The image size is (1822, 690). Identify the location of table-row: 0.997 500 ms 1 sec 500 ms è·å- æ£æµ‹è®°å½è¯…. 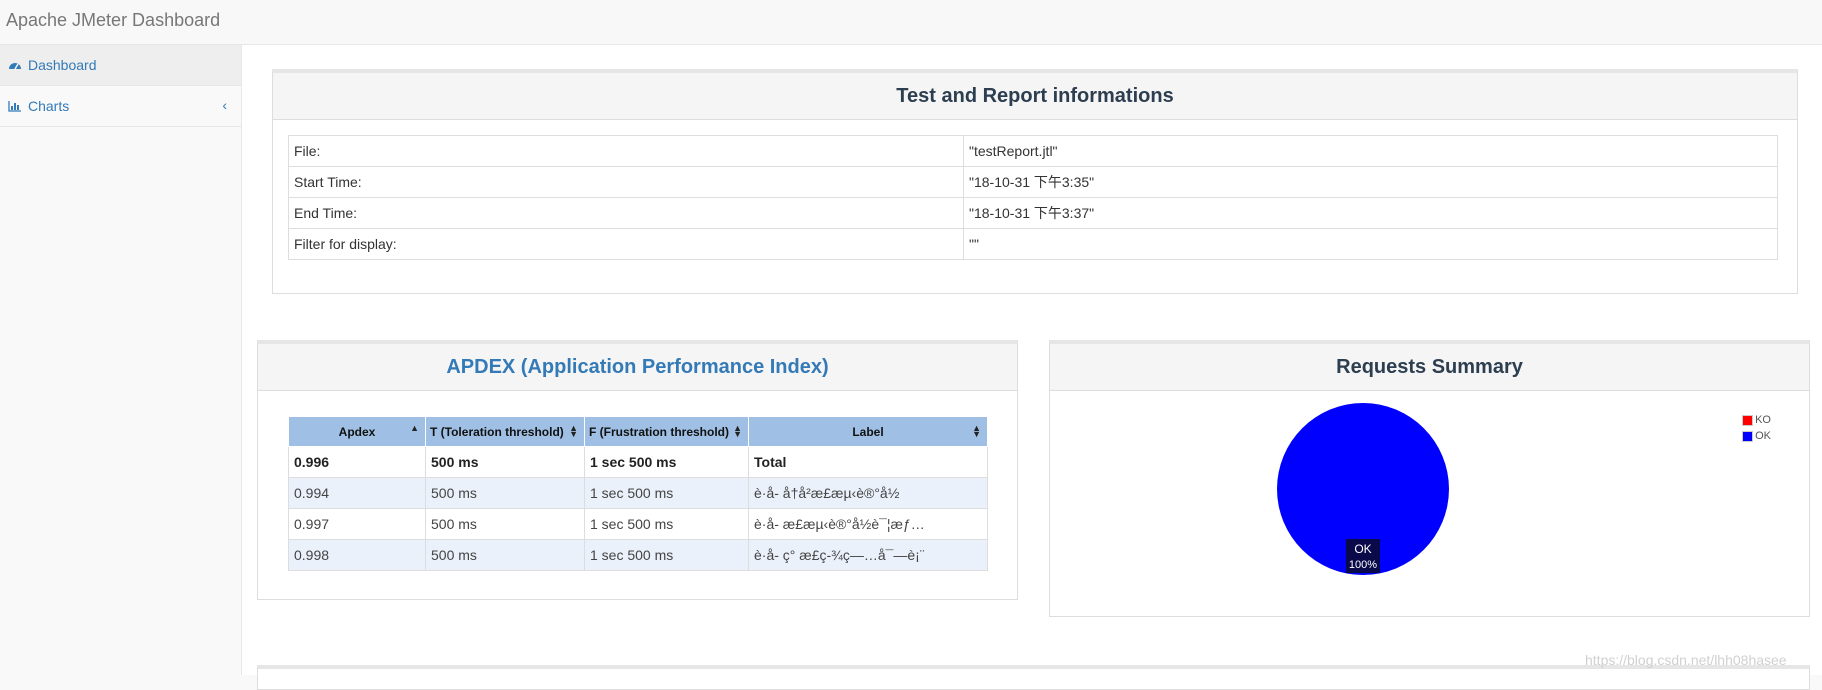
(638, 524).